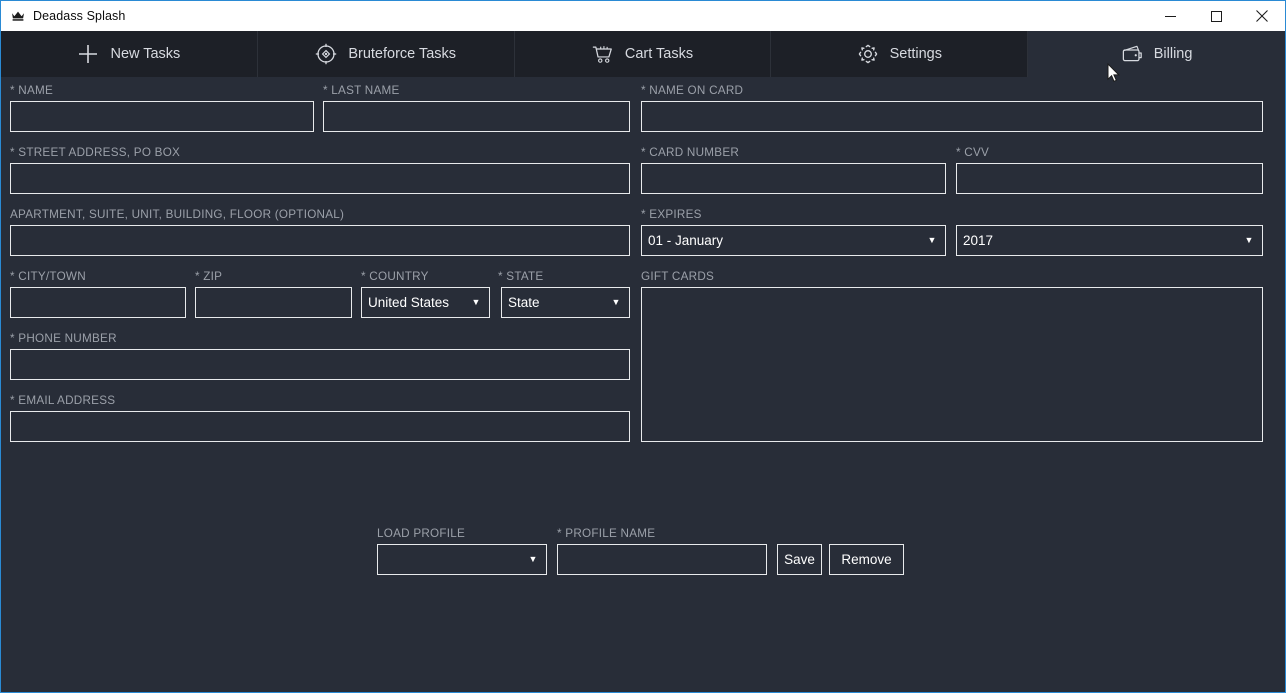  I want to click on phone-number-label: * PHONE NUMBER, so click(63, 338).